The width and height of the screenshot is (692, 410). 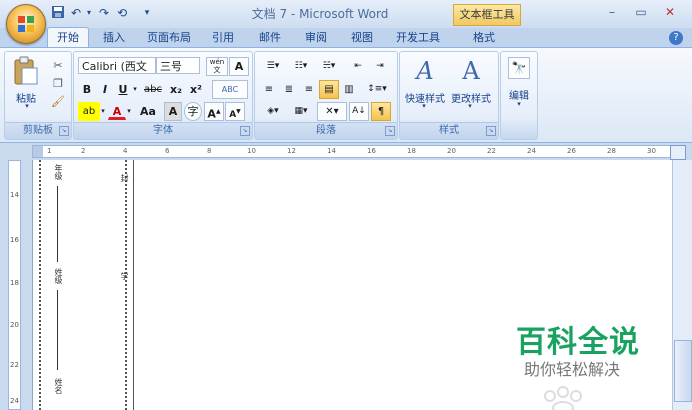 I want to click on show-formatting-icon: ¶, so click(x=381, y=111).